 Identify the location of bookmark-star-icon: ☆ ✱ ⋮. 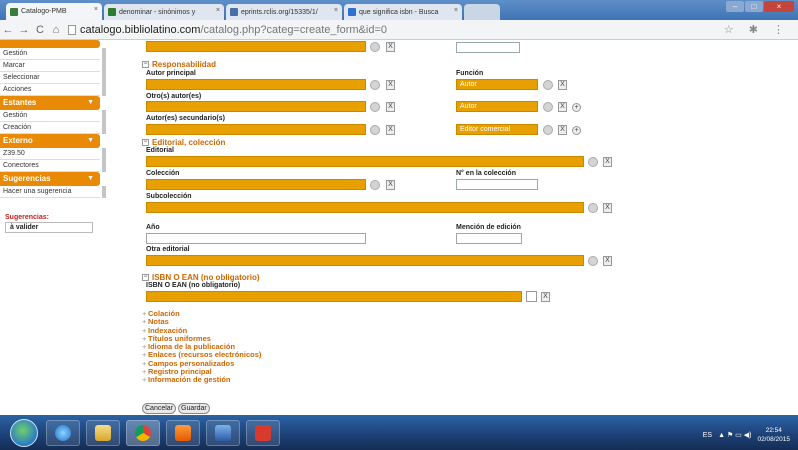
(757, 29).